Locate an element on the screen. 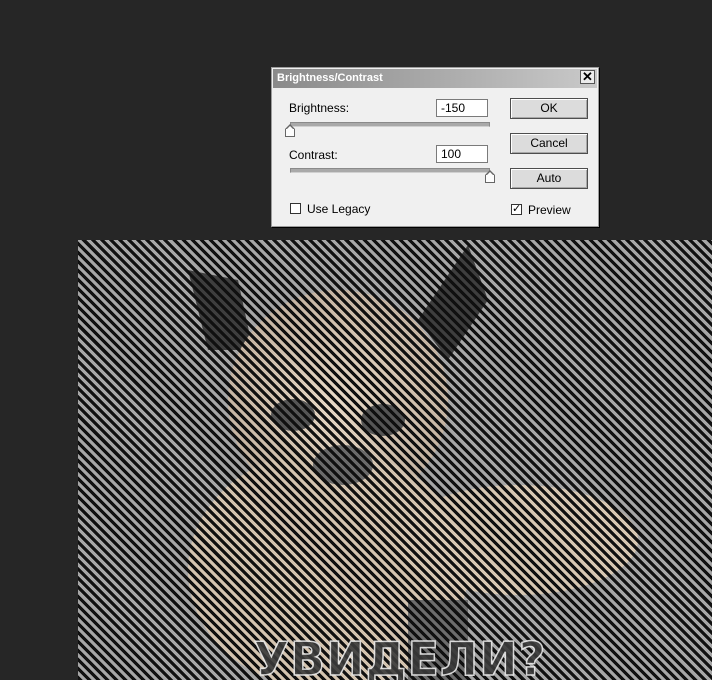  contrast-slider-track is located at coordinates (390, 170).